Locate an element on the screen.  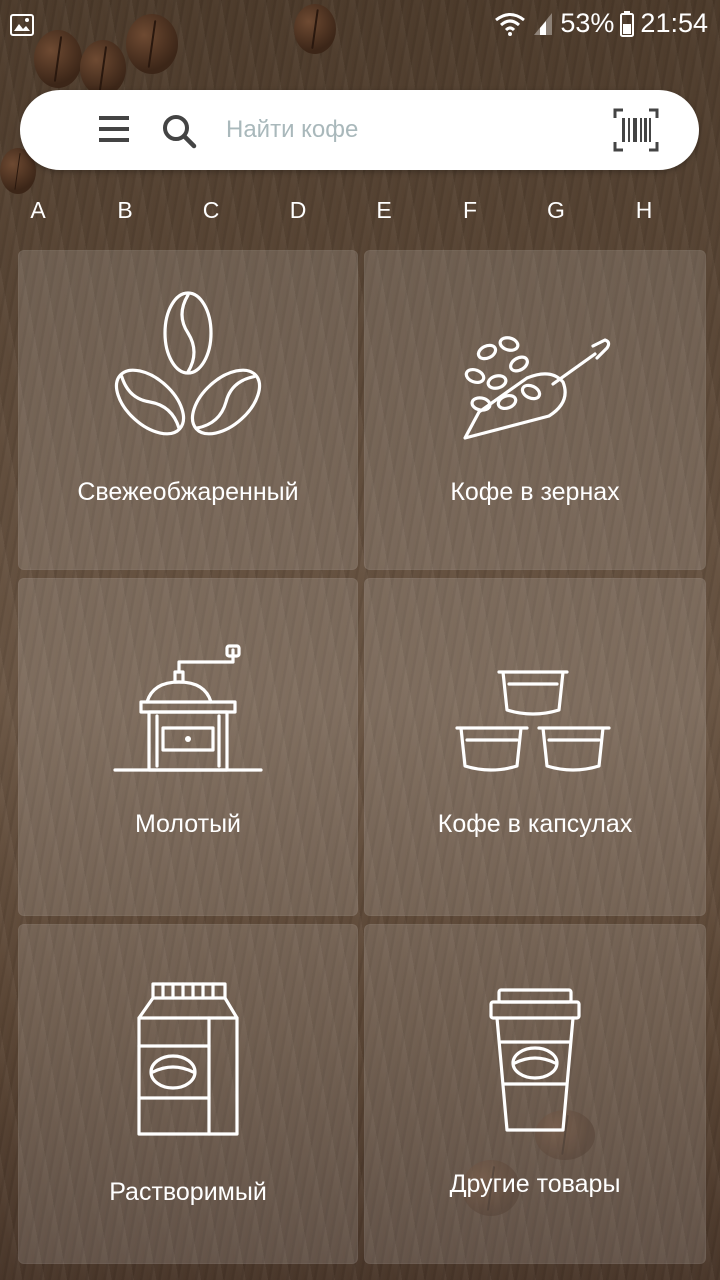
search-icon is located at coordinates (179, 131).